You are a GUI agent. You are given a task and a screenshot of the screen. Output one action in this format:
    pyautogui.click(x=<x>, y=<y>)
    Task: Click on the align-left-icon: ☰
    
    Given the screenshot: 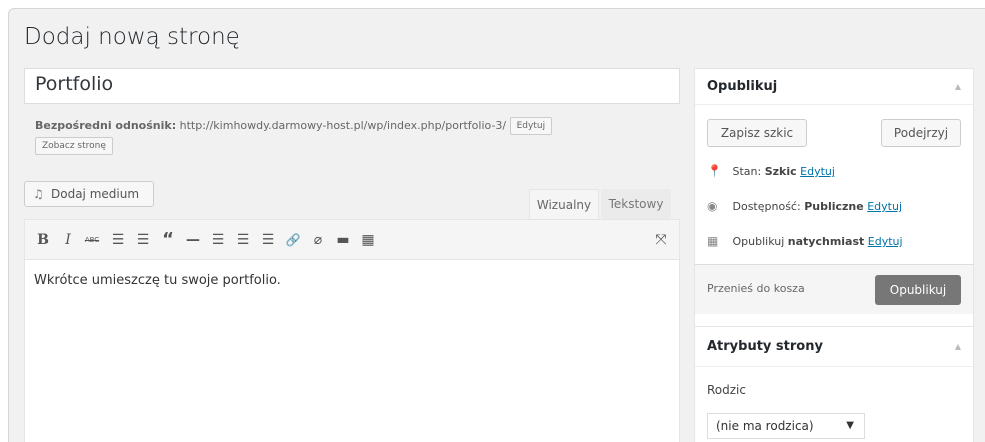 What is the action you would take?
    pyautogui.click(x=218, y=240)
    